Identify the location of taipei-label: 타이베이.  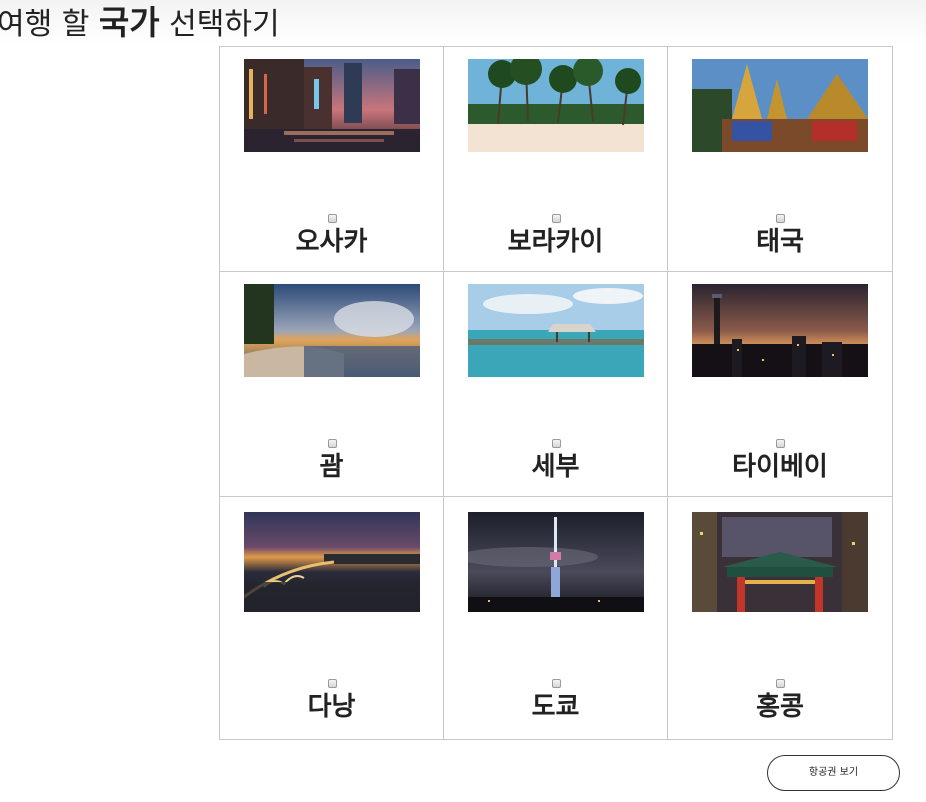
(780, 467).